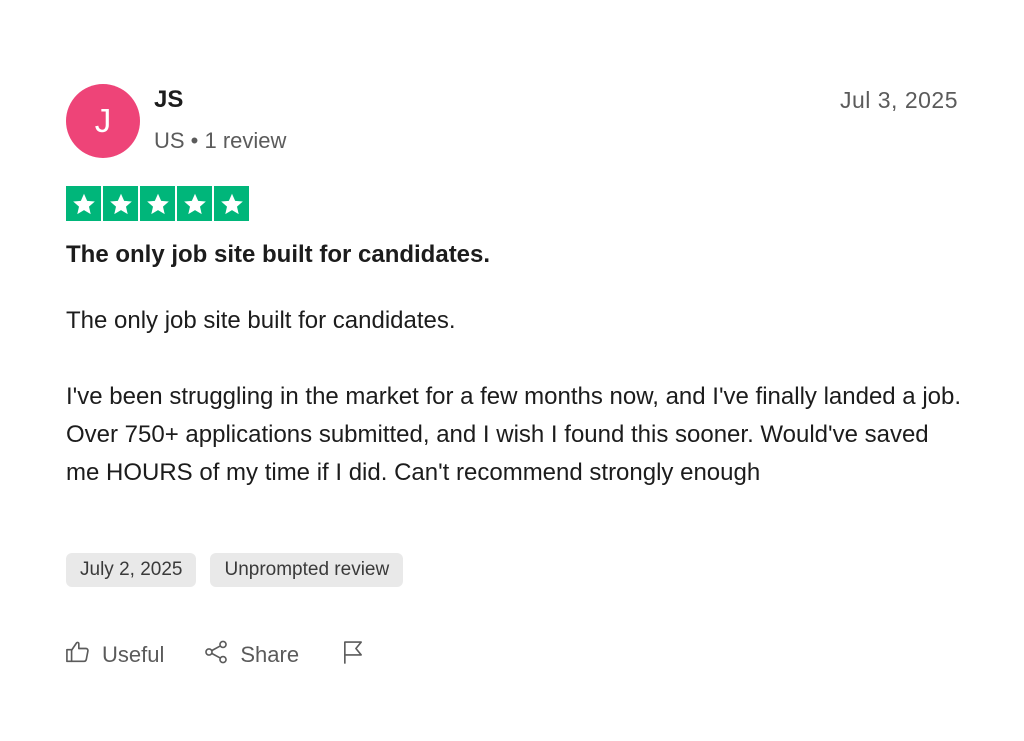 The image size is (1024, 741). Describe the element at coordinates (898, 100) in the screenshot. I see `review-date: Jul 3, 2025` at that location.